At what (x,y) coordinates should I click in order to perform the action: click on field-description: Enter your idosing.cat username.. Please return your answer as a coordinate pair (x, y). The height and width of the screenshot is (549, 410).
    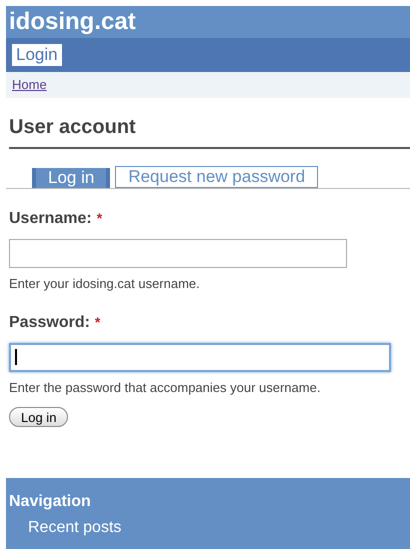
    Looking at the image, I should click on (105, 284).